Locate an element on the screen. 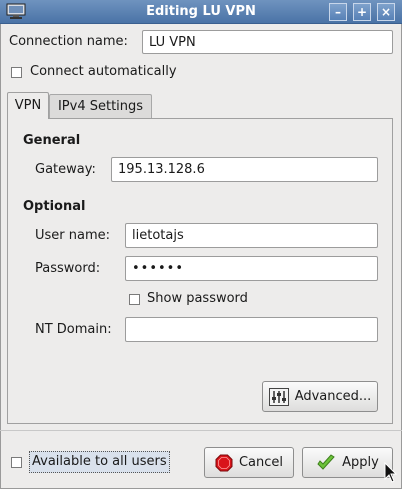  show-password-label: Show password is located at coordinates (197, 299).